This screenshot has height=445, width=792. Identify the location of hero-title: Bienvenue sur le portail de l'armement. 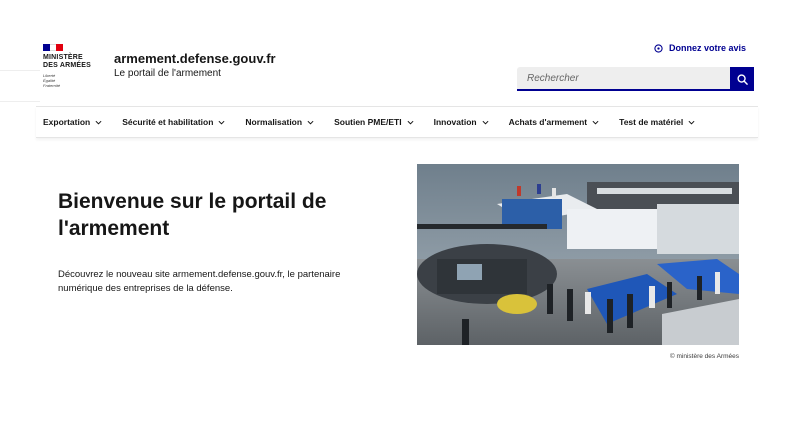
(192, 215).